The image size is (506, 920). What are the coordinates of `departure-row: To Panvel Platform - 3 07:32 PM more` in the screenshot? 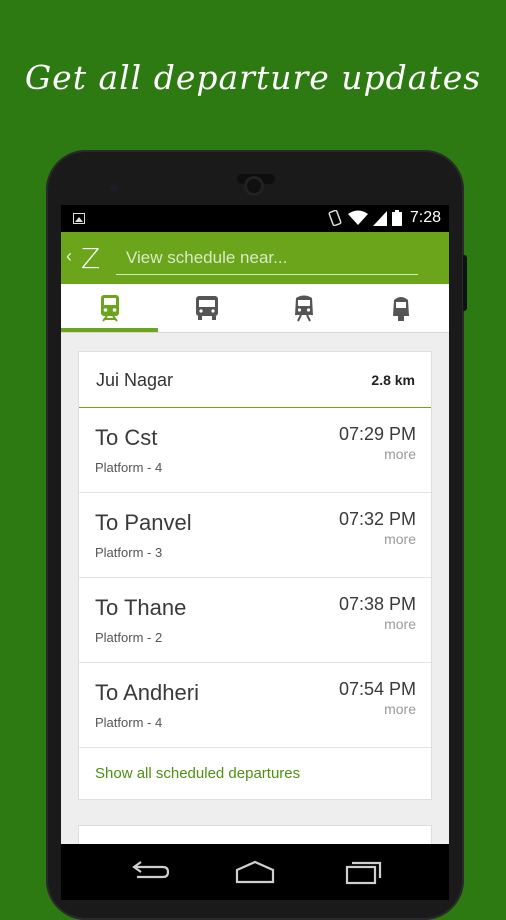 It's located at (255, 535).